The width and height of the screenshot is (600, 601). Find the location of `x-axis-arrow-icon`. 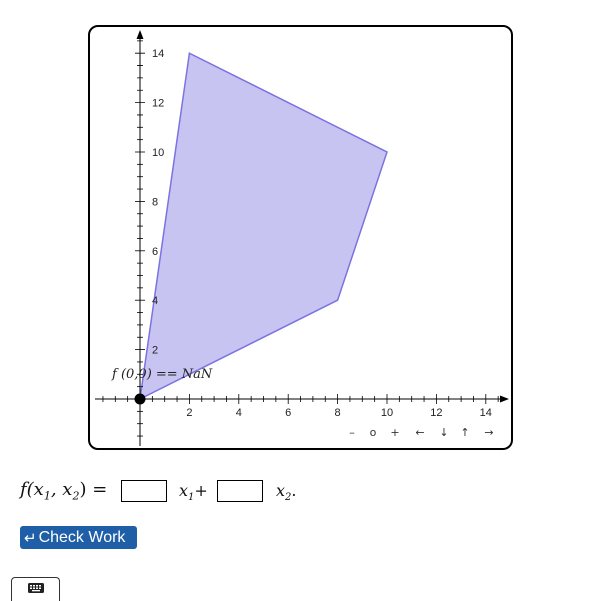

x-axis-arrow-icon is located at coordinates (504, 399).